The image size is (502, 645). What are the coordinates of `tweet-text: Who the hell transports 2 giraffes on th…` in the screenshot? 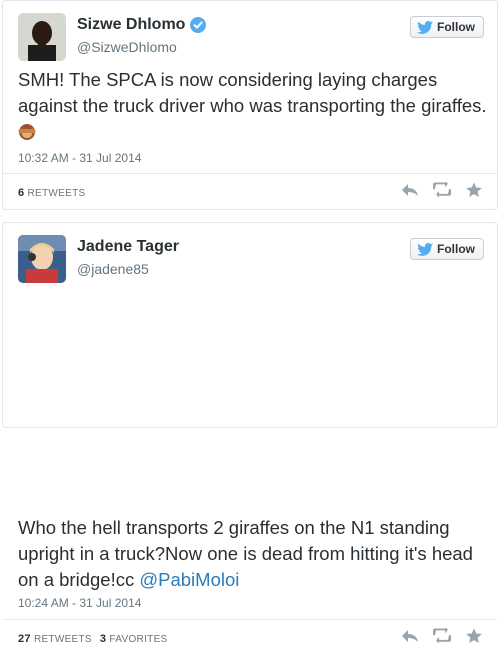 It's located at (253, 554).